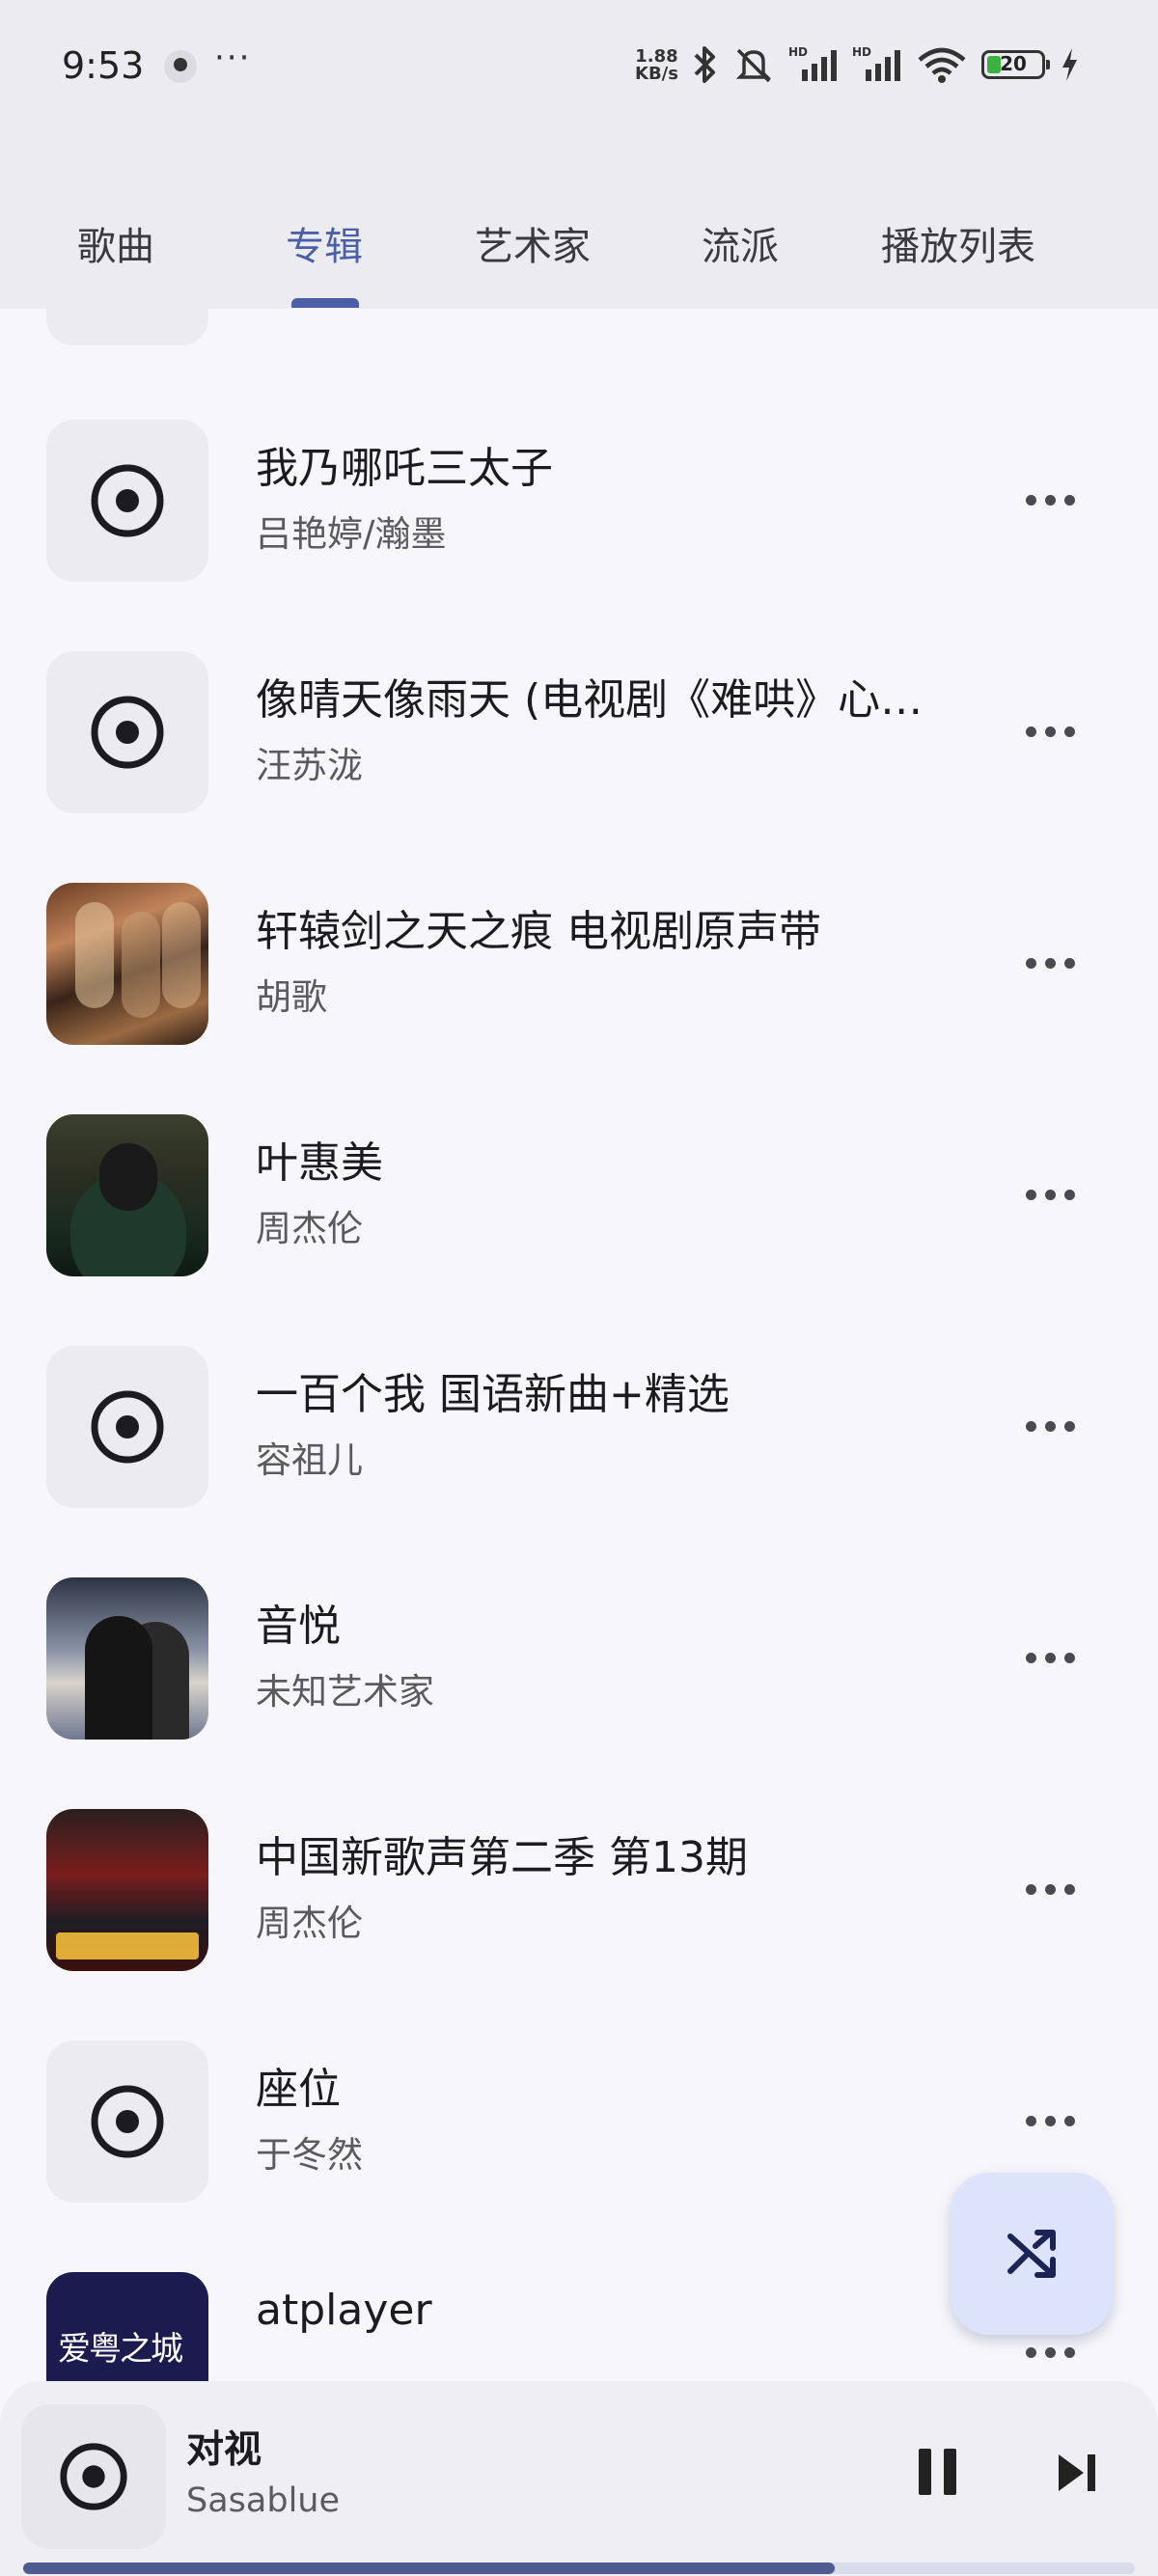 The width and height of the screenshot is (1158, 2576). Describe the element at coordinates (579, 70) in the screenshot. I see `status-bar: 9:53 ··· 1.88 KB/s HD HD 20` at that location.